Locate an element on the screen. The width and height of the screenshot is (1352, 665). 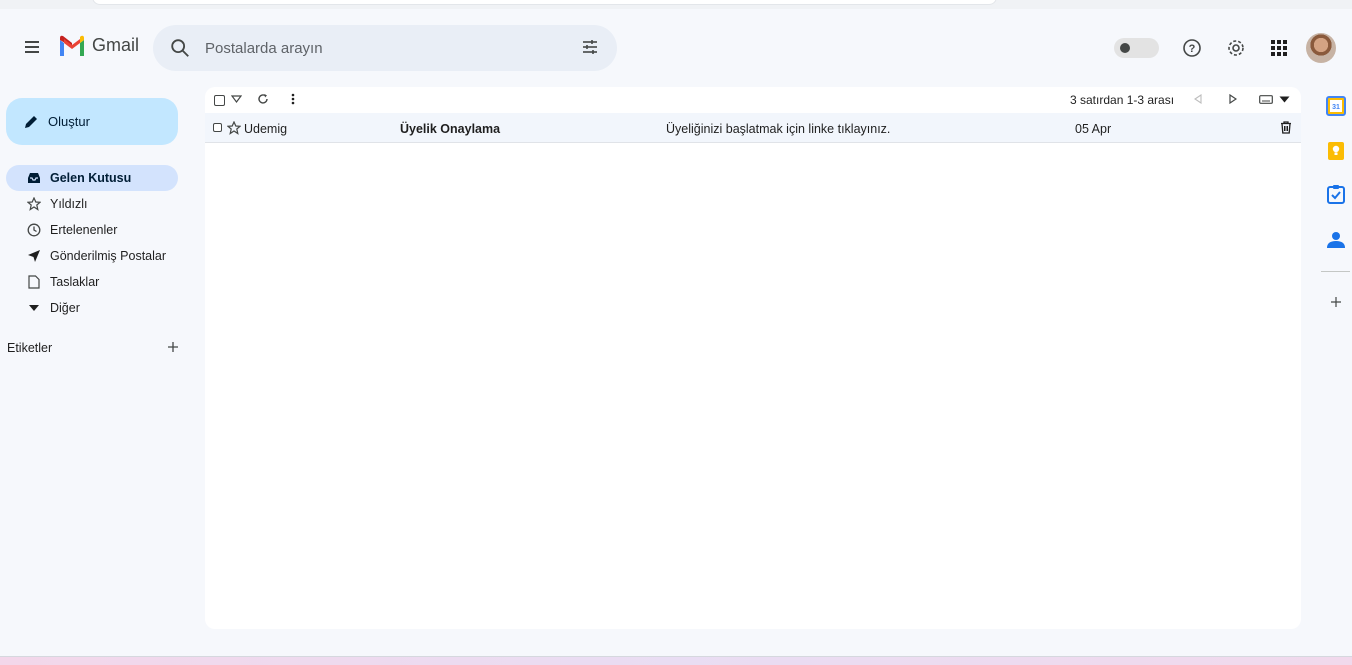
more-vert-icon is located at coordinates (293, 99).